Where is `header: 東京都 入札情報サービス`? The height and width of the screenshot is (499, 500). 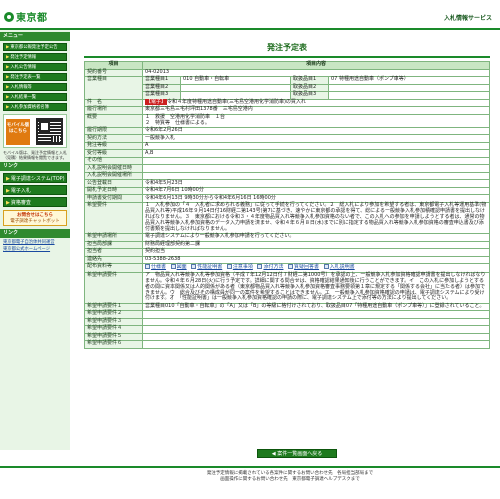 header: 東京都 入札情報サービス is located at coordinates (250, 15).